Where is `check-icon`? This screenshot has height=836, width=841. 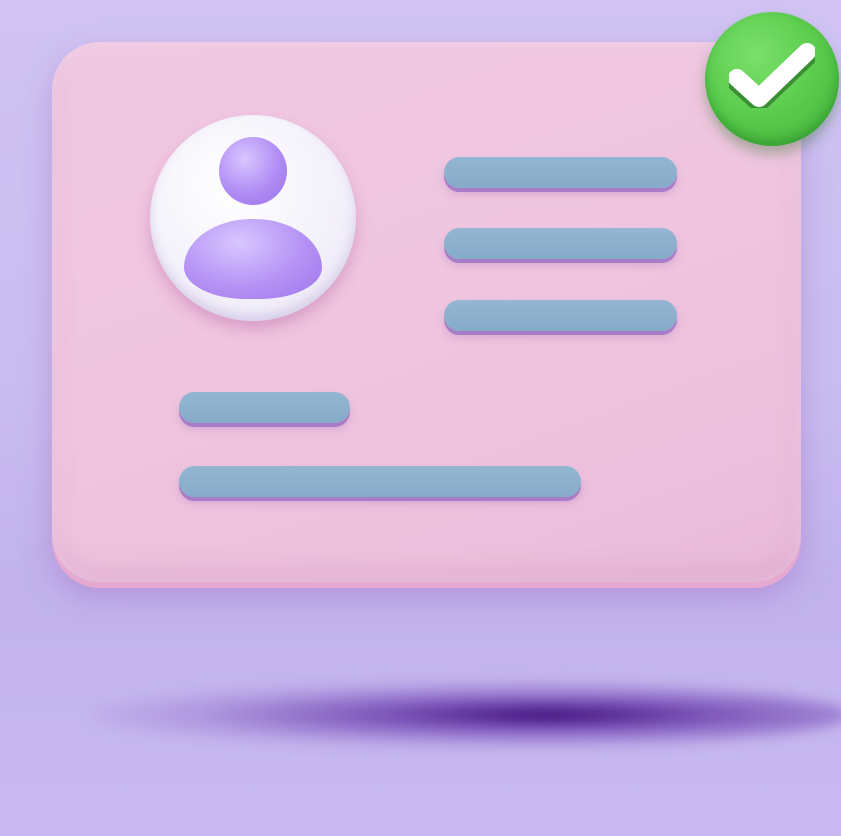
check-icon is located at coordinates (772, 75).